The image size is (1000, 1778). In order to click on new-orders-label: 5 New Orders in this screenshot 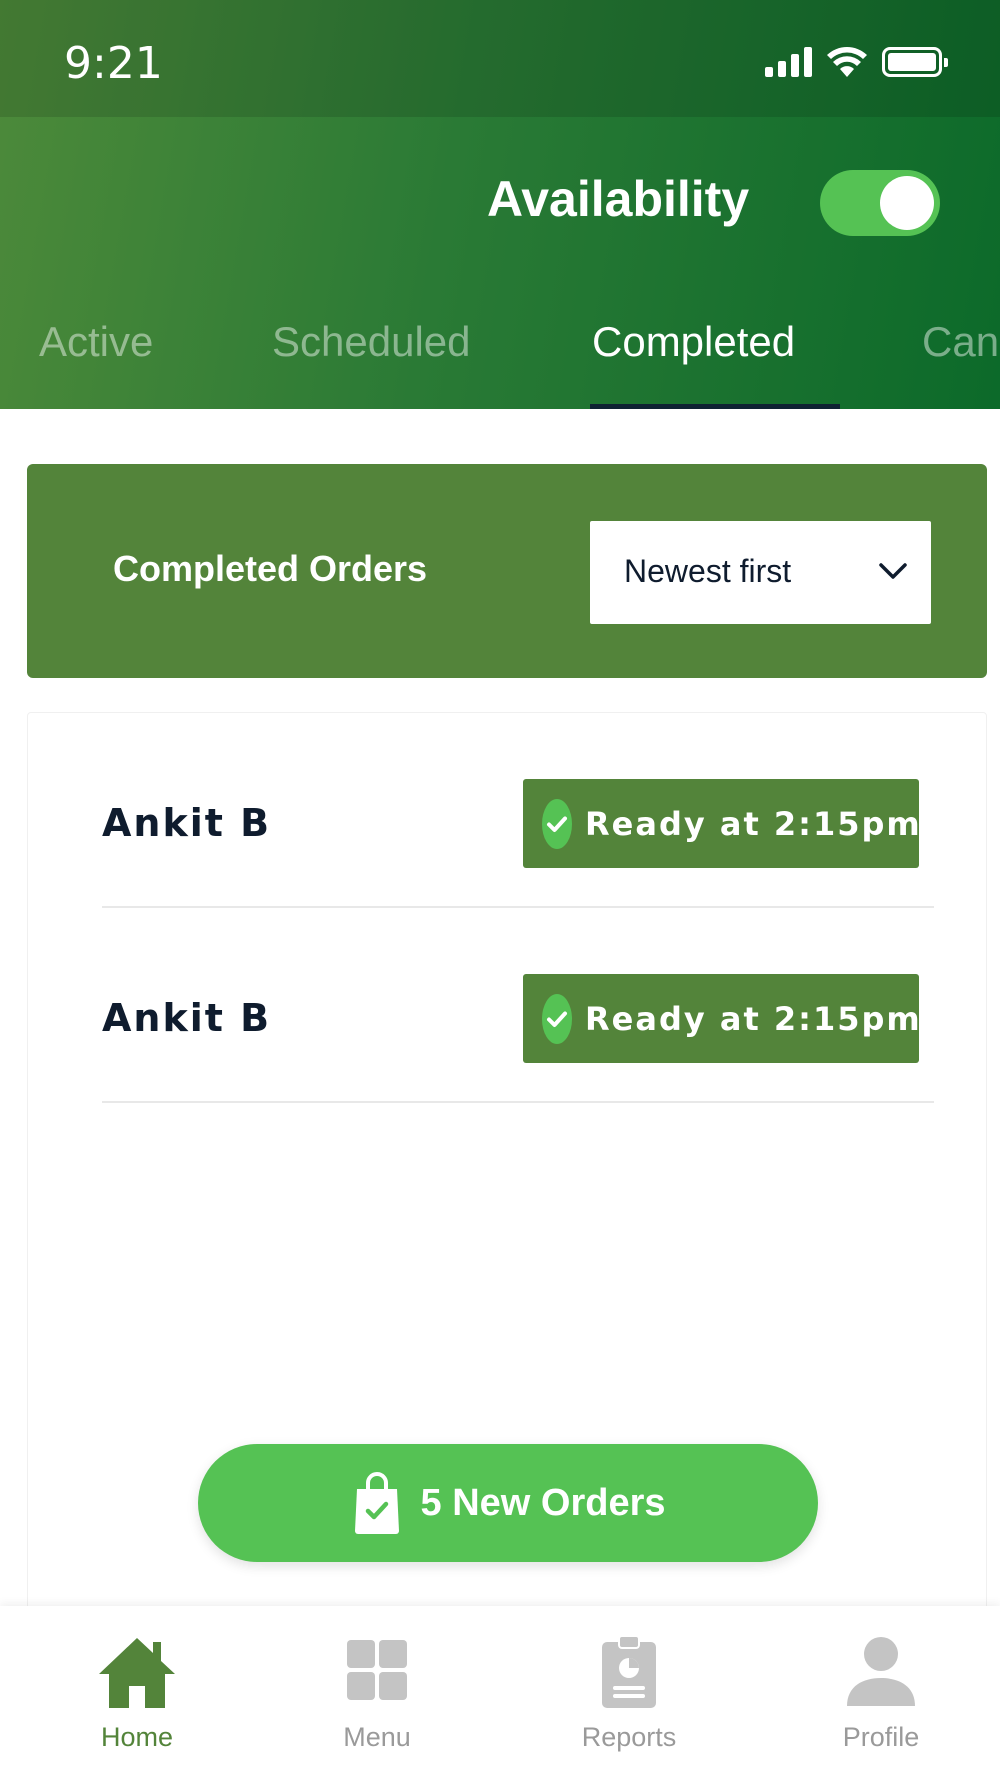, I will do `click(543, 1502)`.